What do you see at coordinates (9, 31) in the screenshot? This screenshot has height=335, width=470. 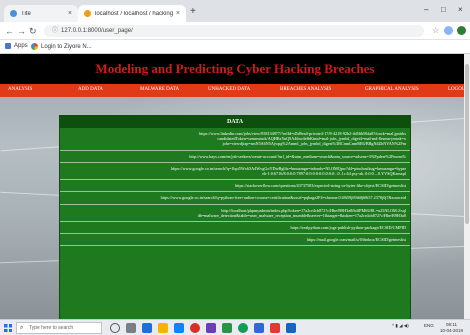 I see `back-icon: ←` at bounding box center [9, 31].